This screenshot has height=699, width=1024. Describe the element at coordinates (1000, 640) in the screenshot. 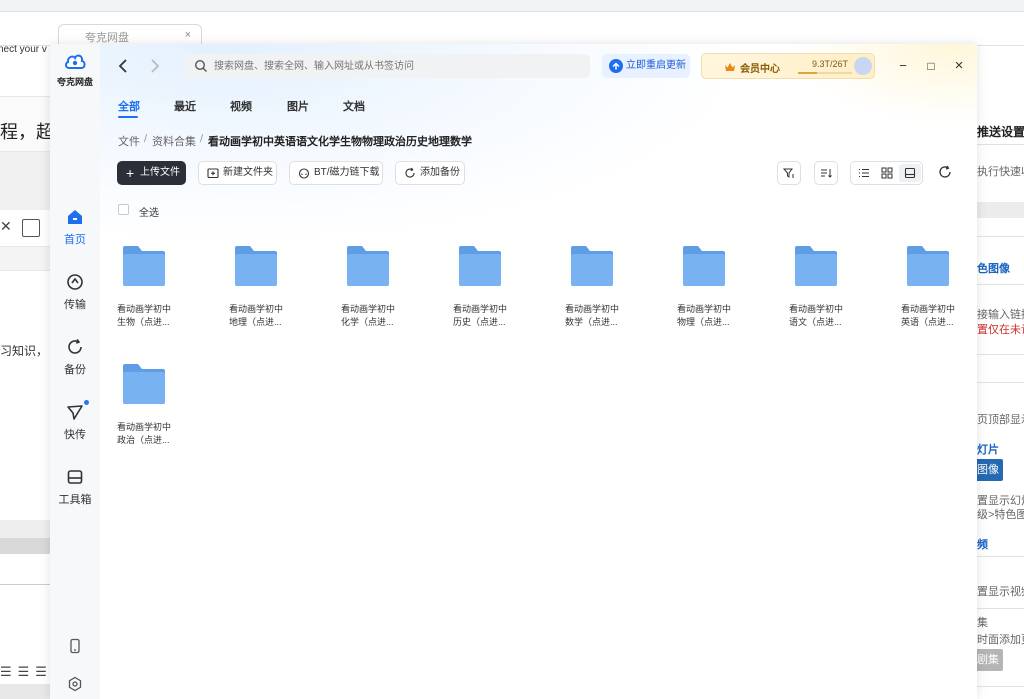

I see `background-text: 时面添加更` at that location.